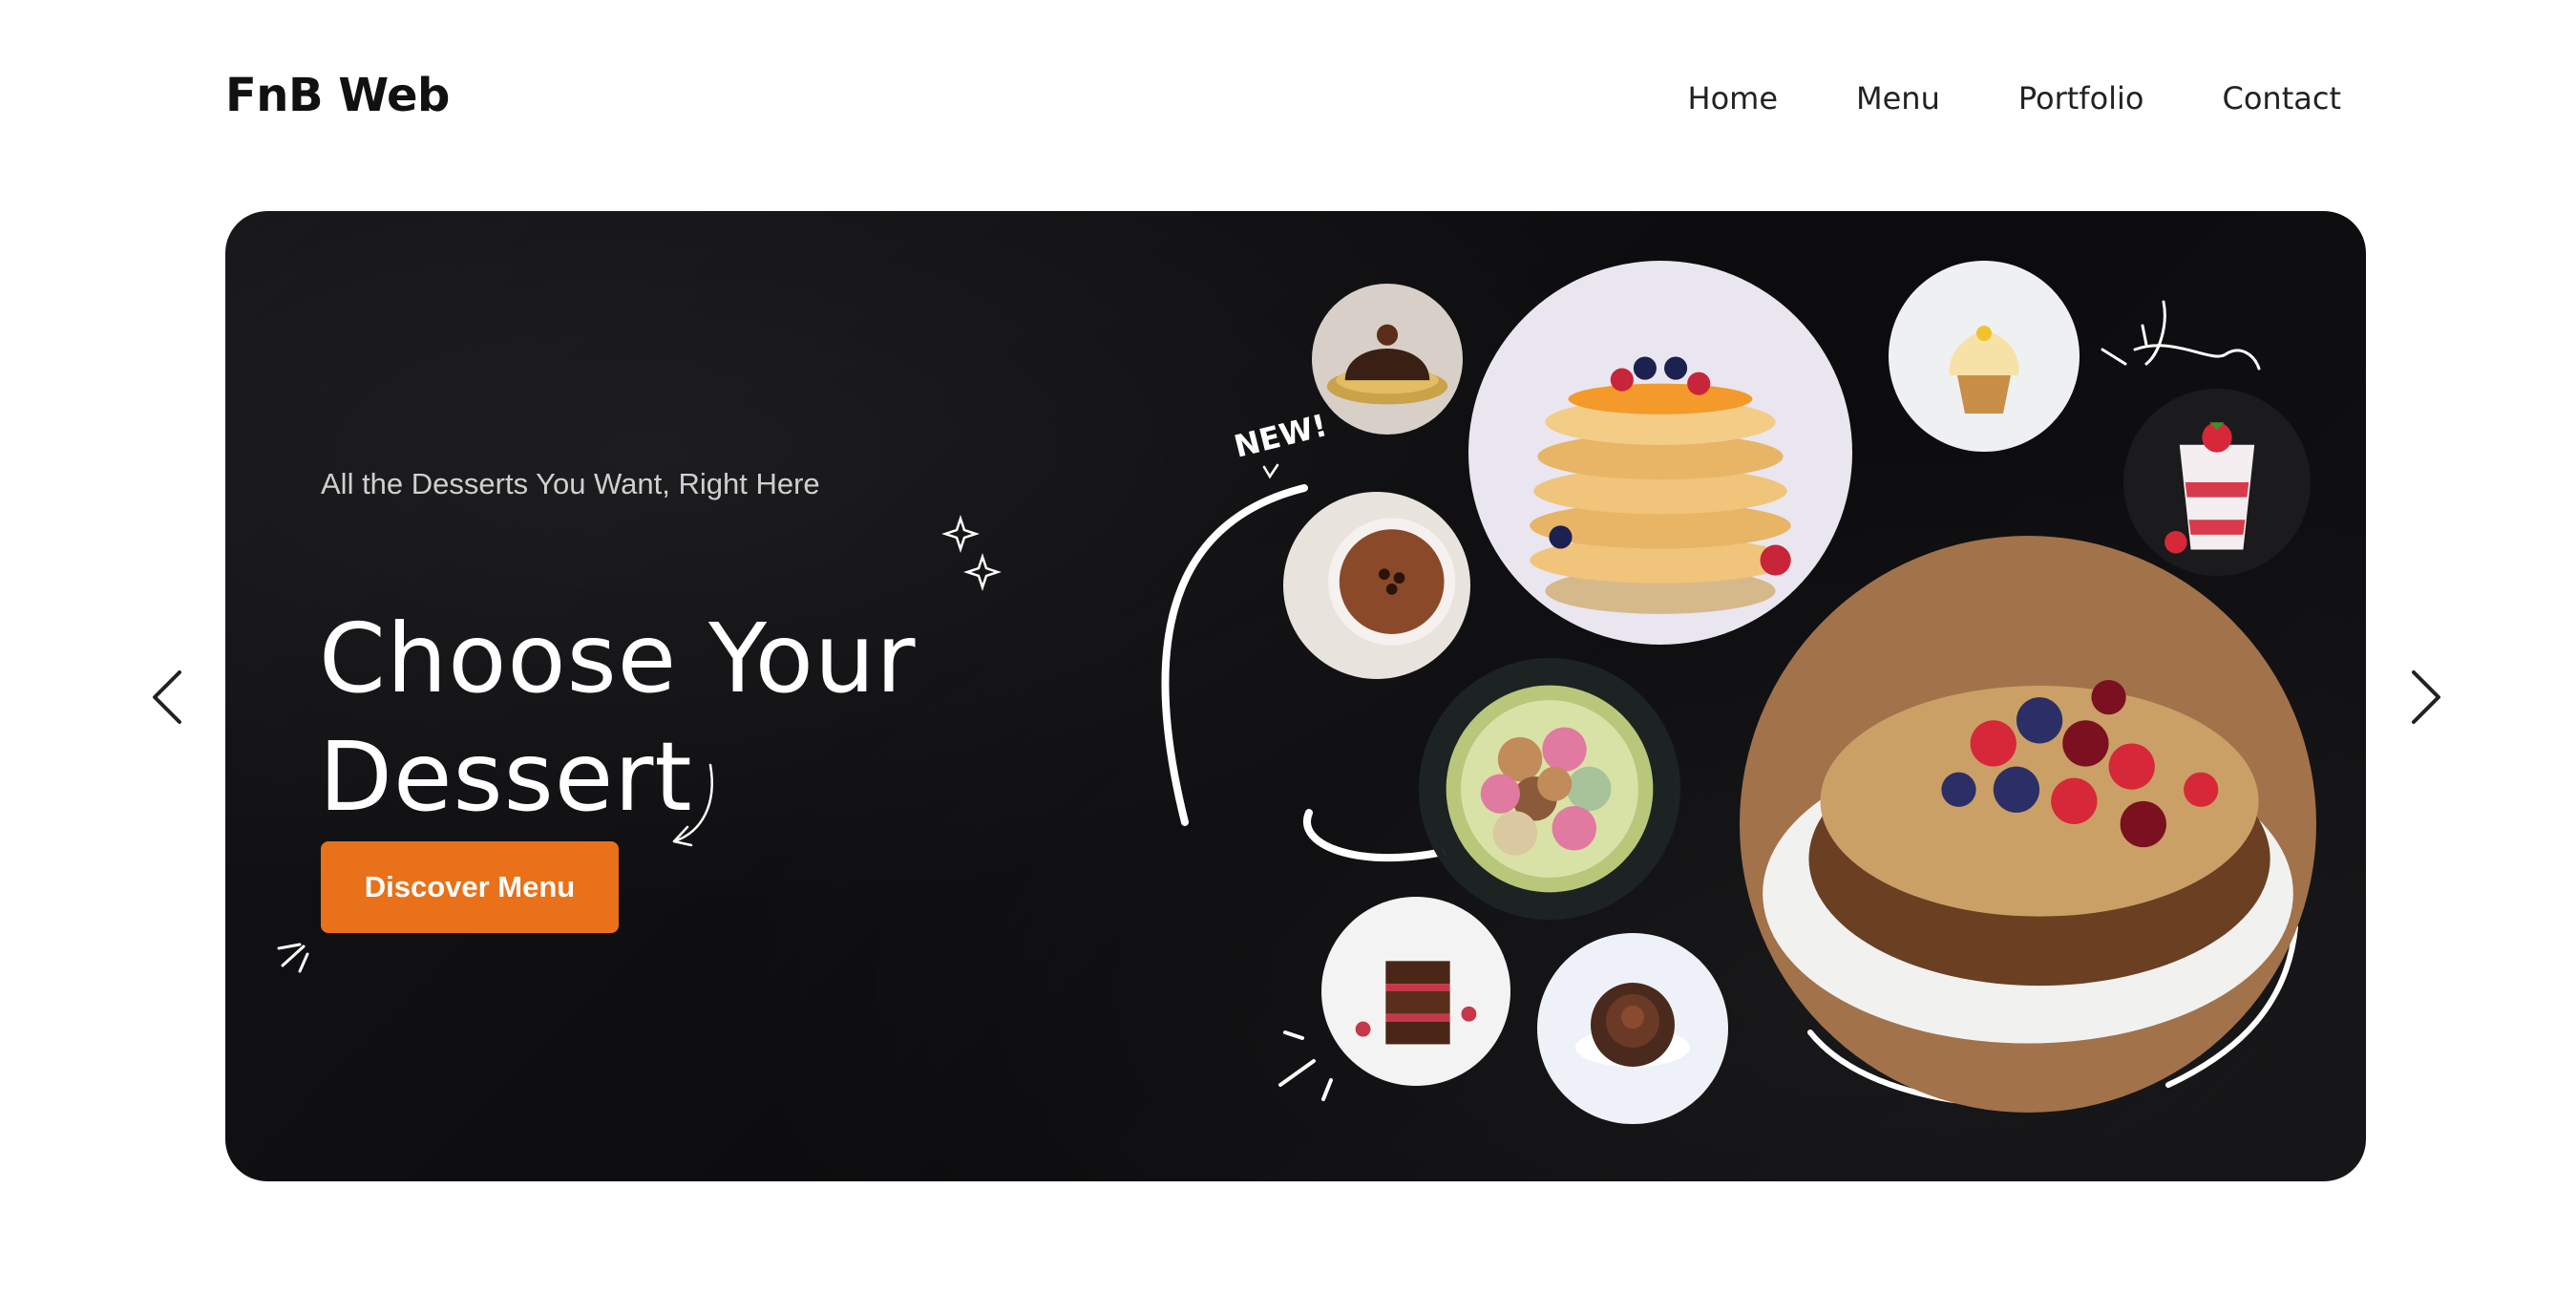  I want to click on macarons-bowl-image, so click(1549, 789).